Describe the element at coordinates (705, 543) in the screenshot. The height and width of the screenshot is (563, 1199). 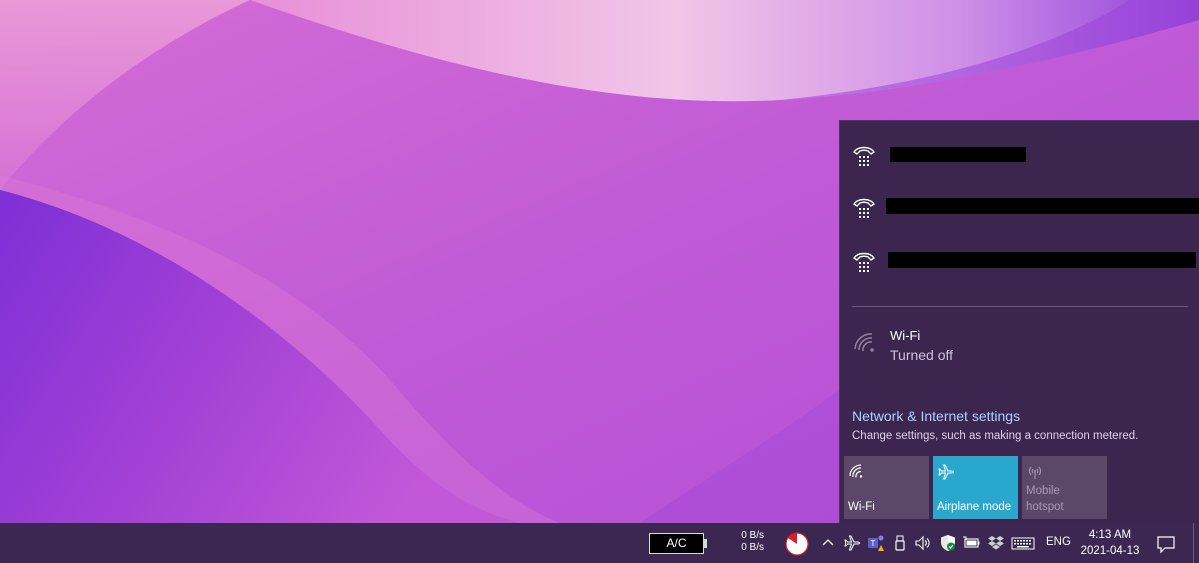
I see `battery-nub` at that location.